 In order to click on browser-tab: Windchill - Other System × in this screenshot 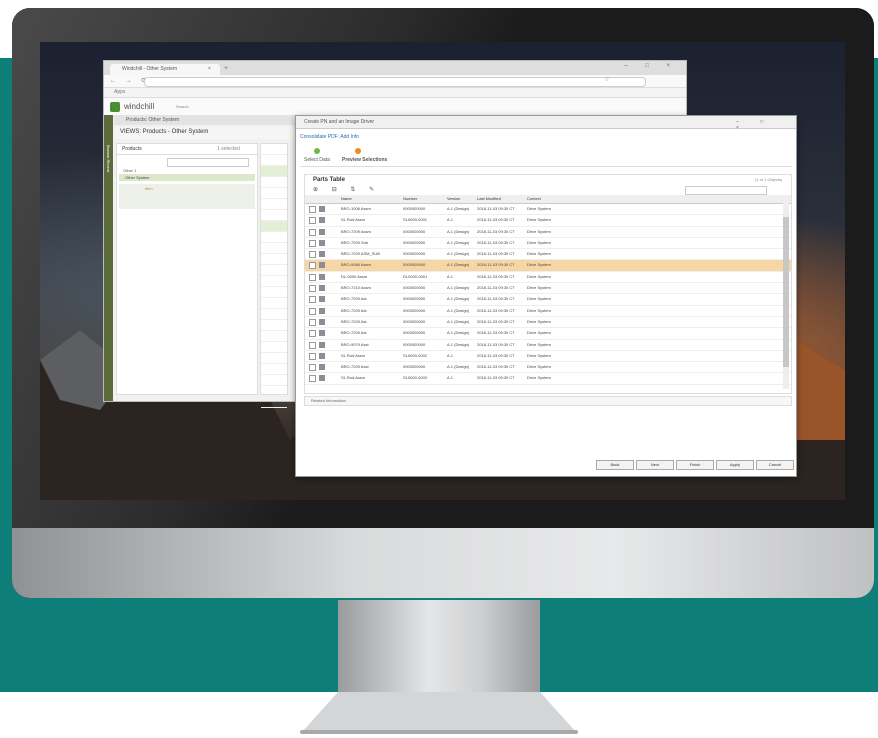, I will do `click(165, 69)`.